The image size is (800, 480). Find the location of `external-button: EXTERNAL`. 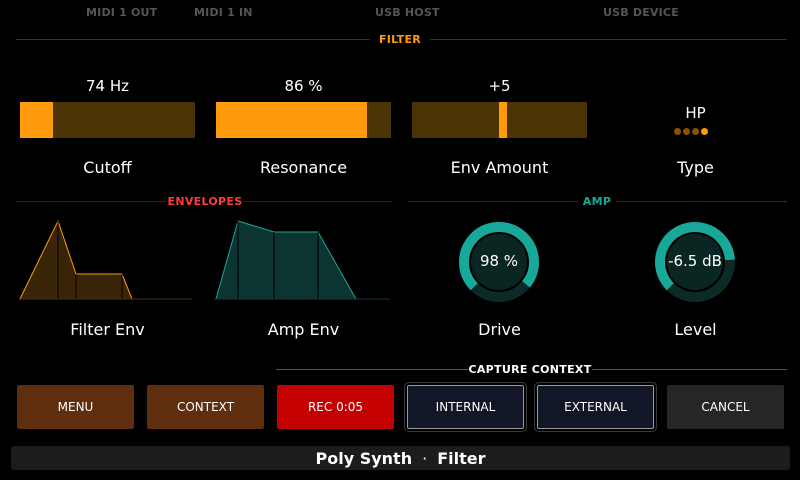

external-button: EXTERNAL is located at coordinates (595, 407).